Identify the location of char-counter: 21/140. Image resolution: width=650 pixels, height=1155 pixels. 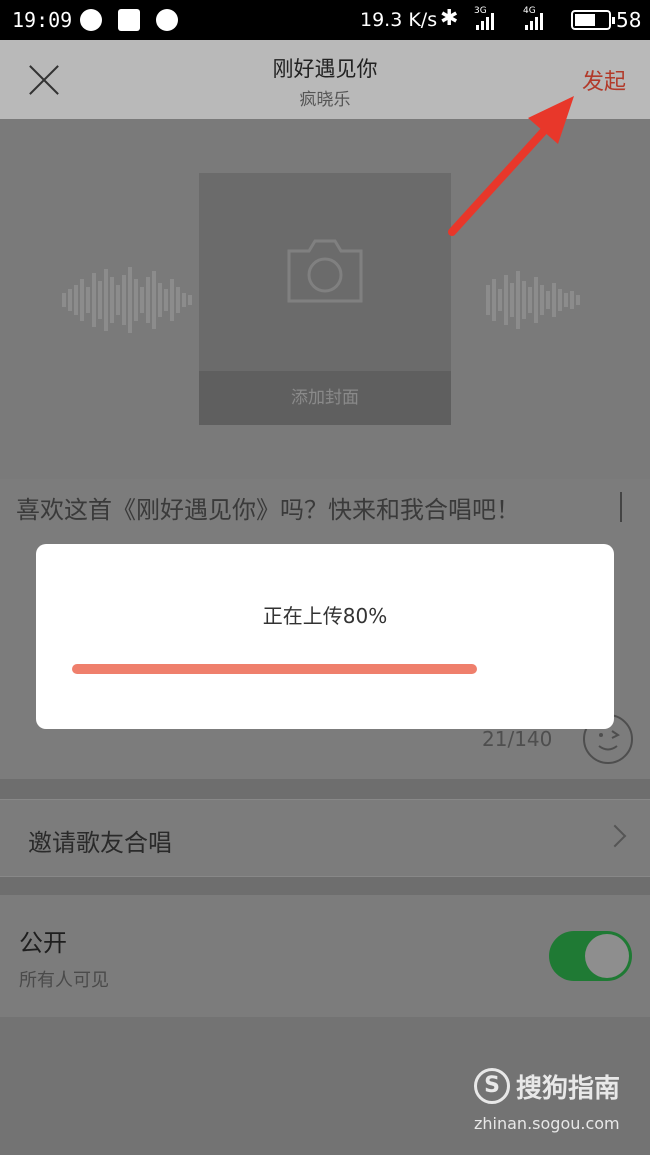
(517, 739).